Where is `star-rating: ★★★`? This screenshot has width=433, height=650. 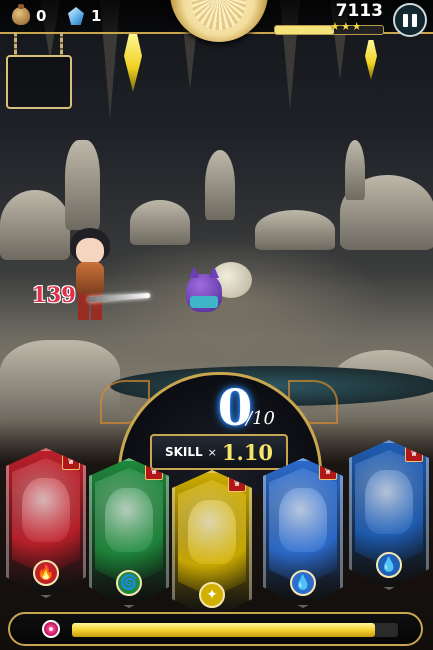
star-rating: ★★★ is located at coordinates (346, 26).